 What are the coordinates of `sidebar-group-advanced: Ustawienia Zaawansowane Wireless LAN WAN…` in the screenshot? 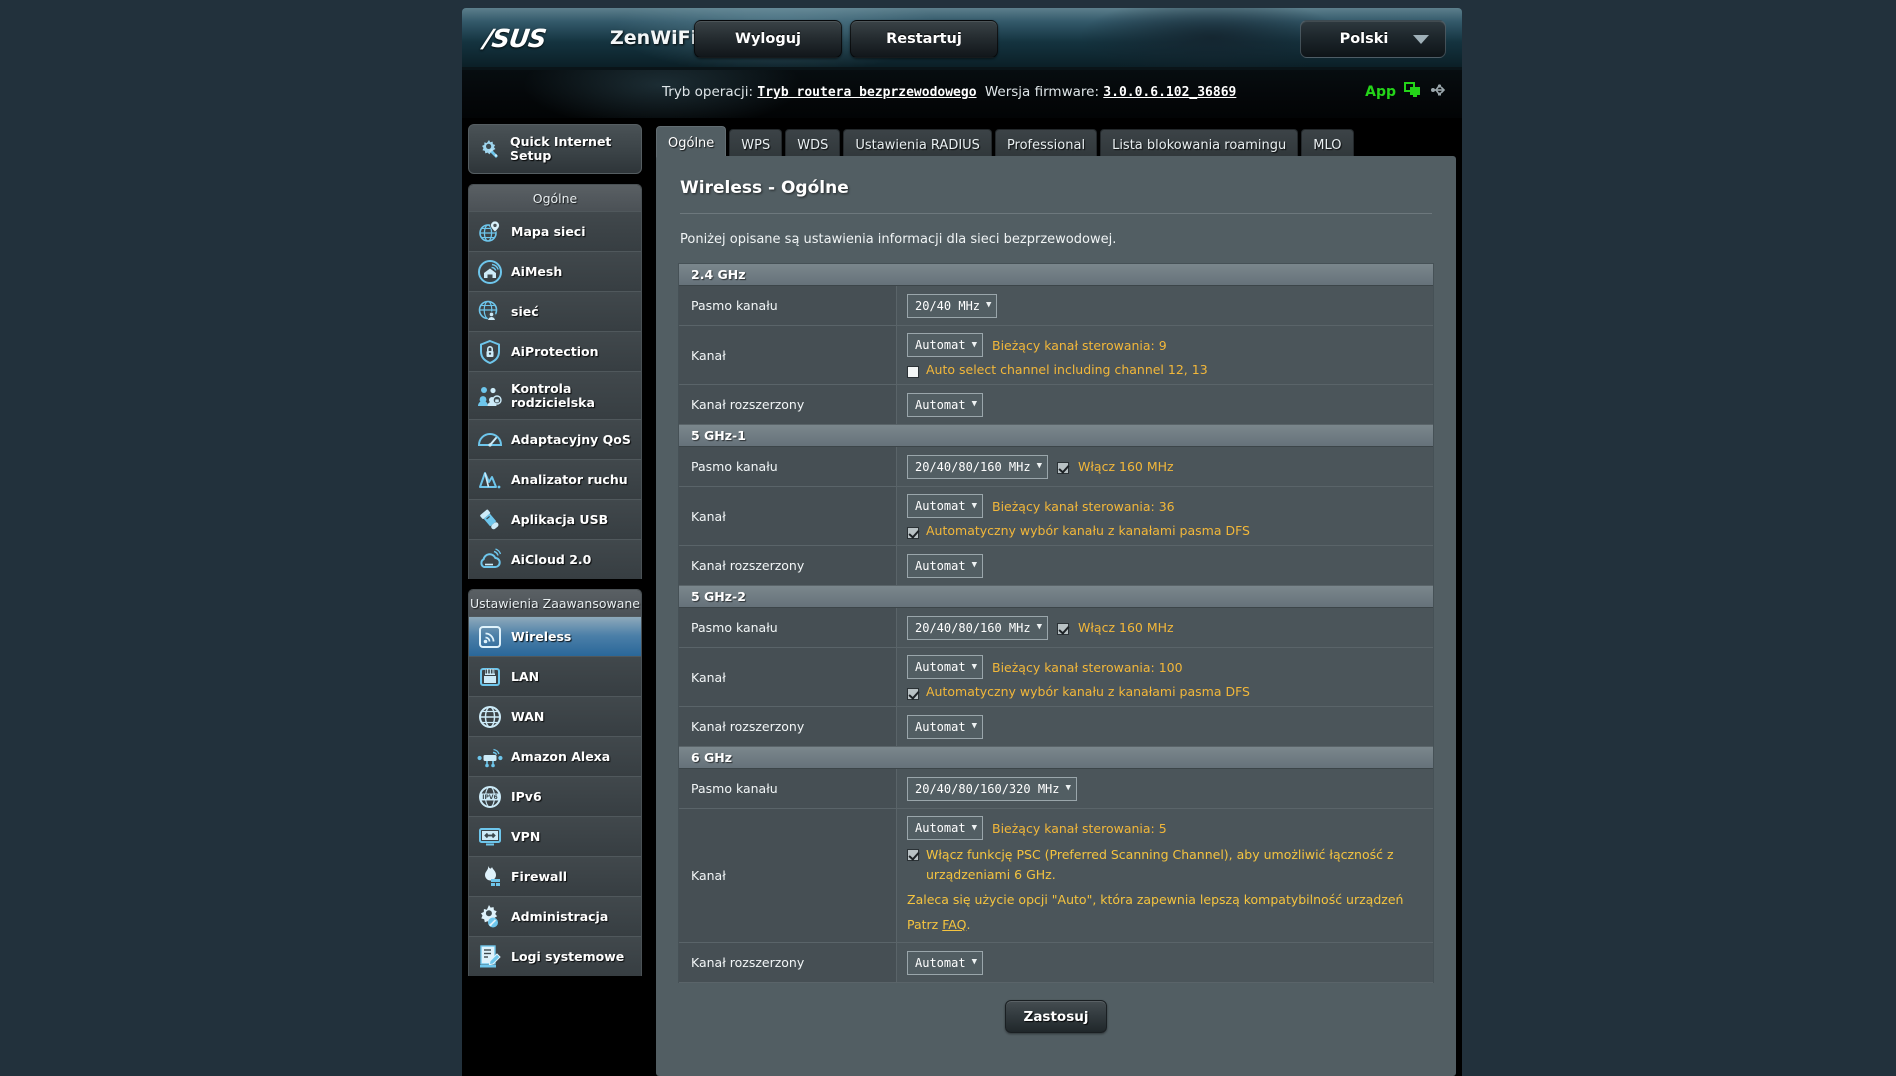 It's located at (555, 782).